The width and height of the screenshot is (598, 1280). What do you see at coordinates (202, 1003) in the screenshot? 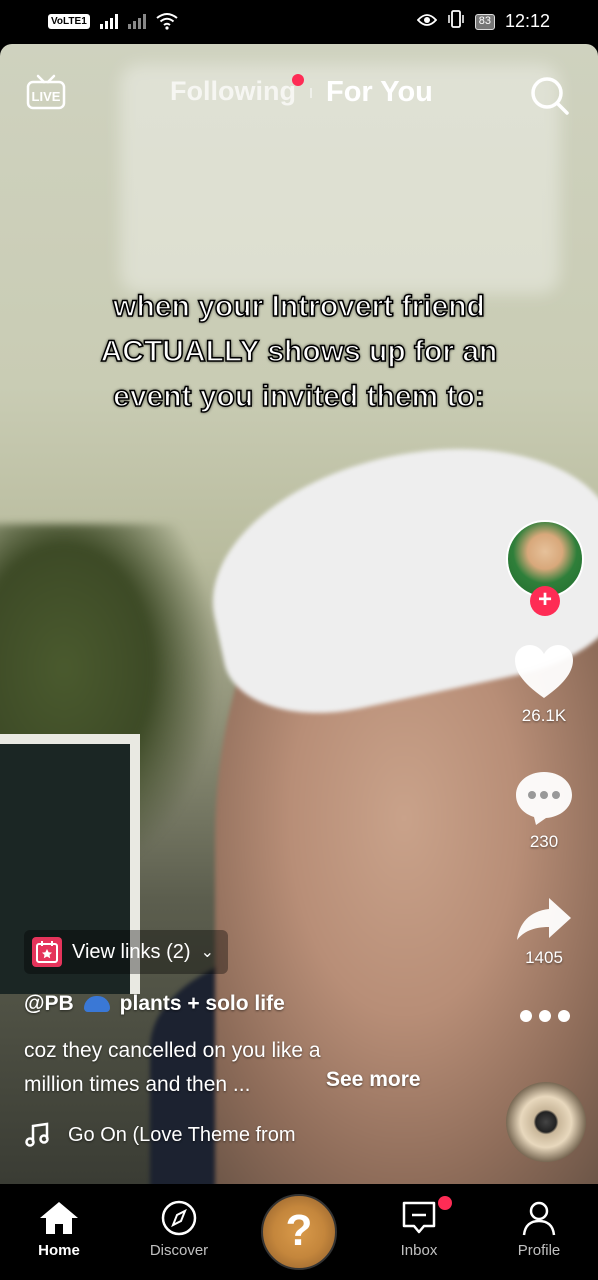
I see `author-tagline: plants + solo life` at bounding box center [202, 1003].